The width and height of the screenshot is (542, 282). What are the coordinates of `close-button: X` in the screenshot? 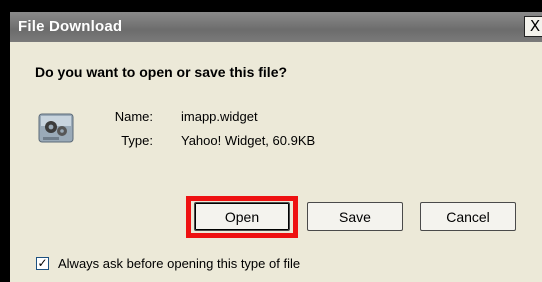 It's located at (533, 26).